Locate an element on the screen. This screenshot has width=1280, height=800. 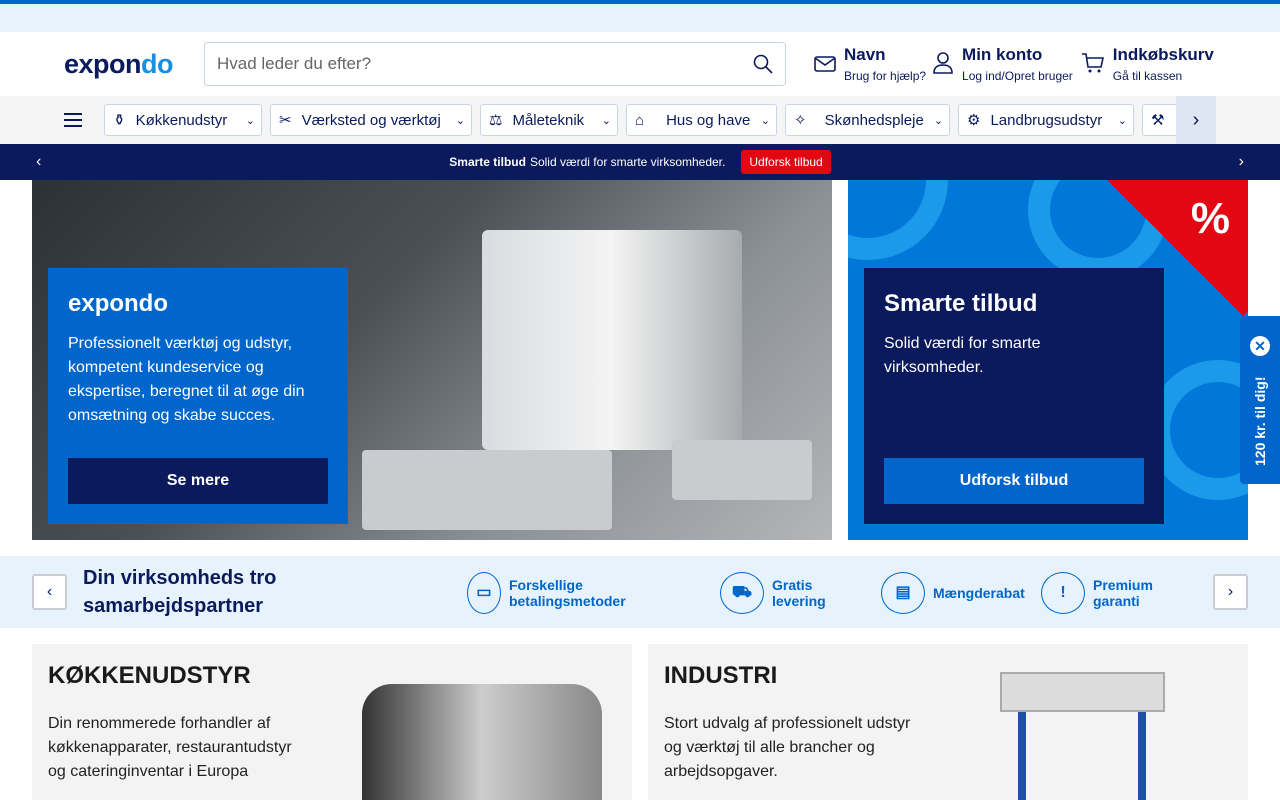
usp-item: ⛟ Gratis levering is located at coordinates (780, 593).